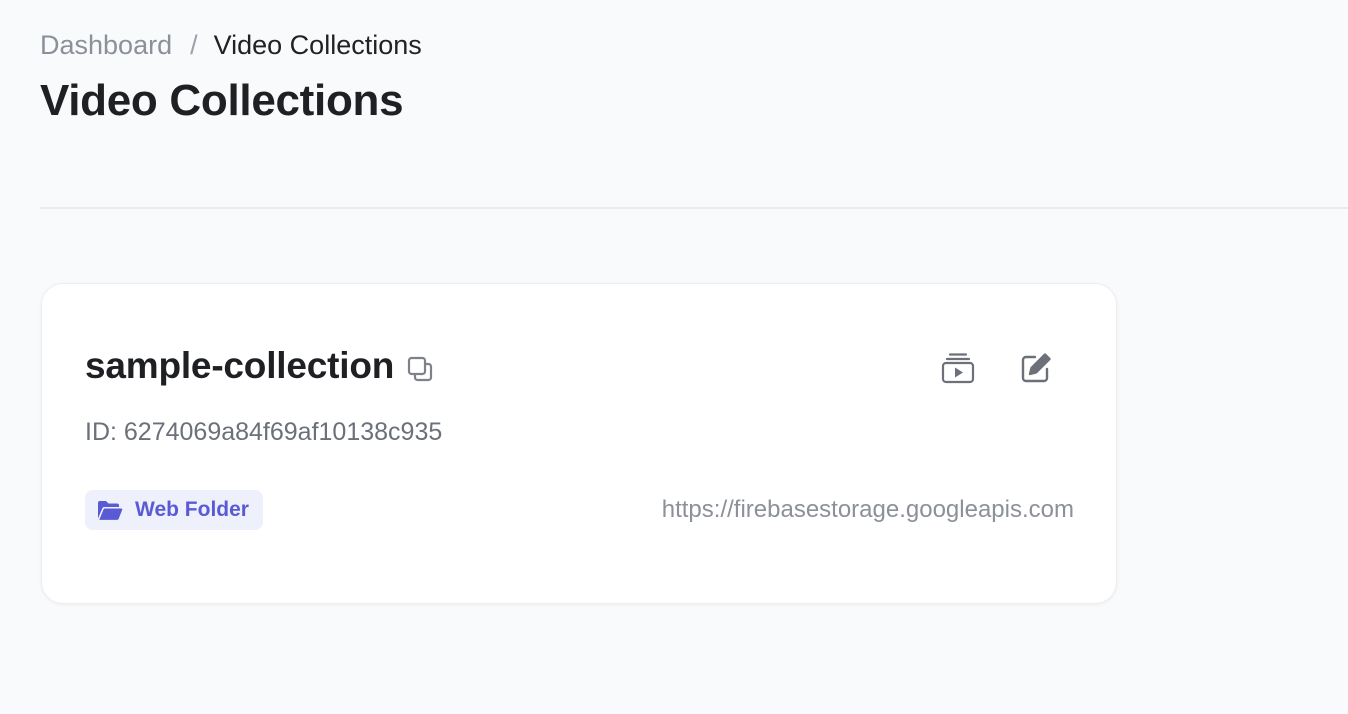 The width and height of the screenshot is (1348, 714). I want to click on collection-title-row: sample-collection, so click(259, 366).